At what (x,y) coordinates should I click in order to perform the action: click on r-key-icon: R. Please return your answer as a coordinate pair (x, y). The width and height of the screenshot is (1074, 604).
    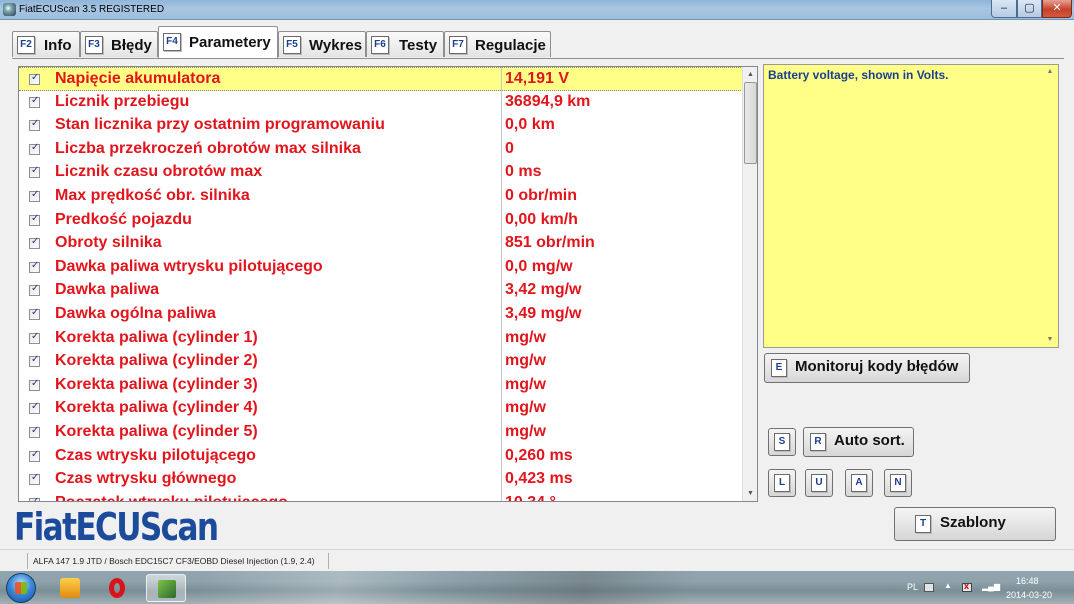
    Looking at the image, I should click on (818, 442).